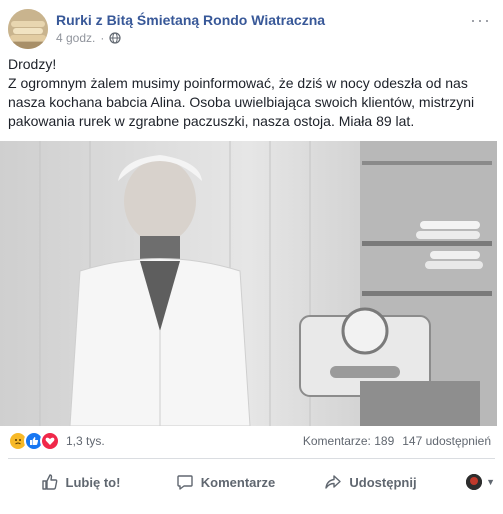 The image size is (503, 514). Describe the element at coordinates (115, 38) in the screenshot. I see `globe-icon` at that location.